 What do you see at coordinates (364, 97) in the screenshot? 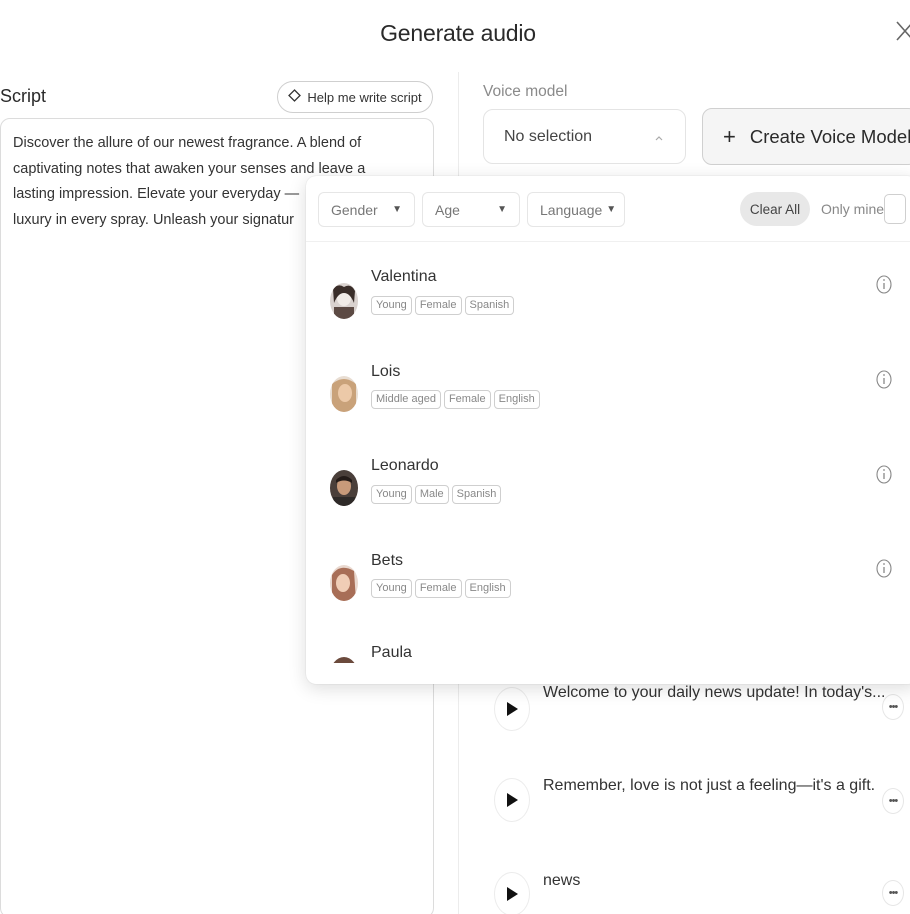
I see `help-button-label: Help me write script` at bounding box center [364, 97].